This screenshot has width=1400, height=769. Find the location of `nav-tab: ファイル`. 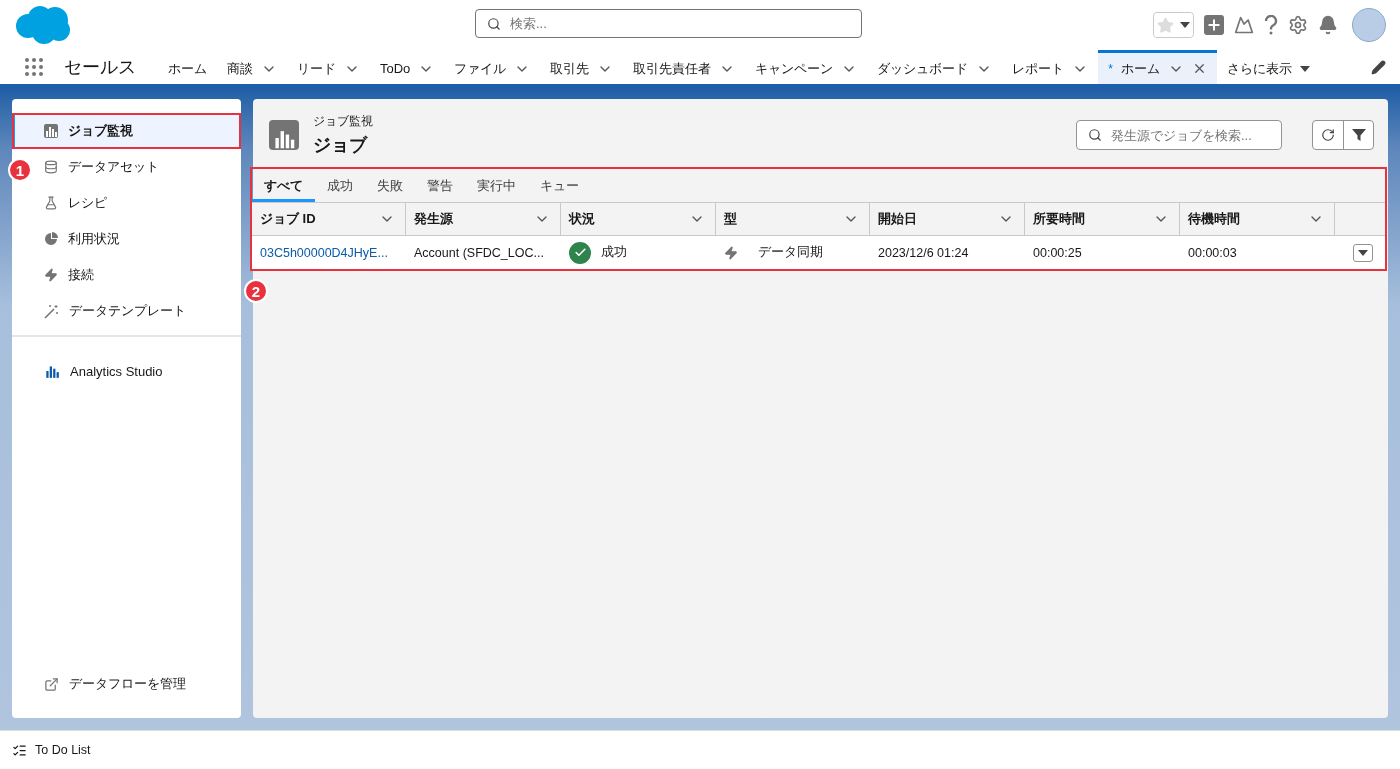

nav-tab: ファイル is located at coordinates (492, 67).